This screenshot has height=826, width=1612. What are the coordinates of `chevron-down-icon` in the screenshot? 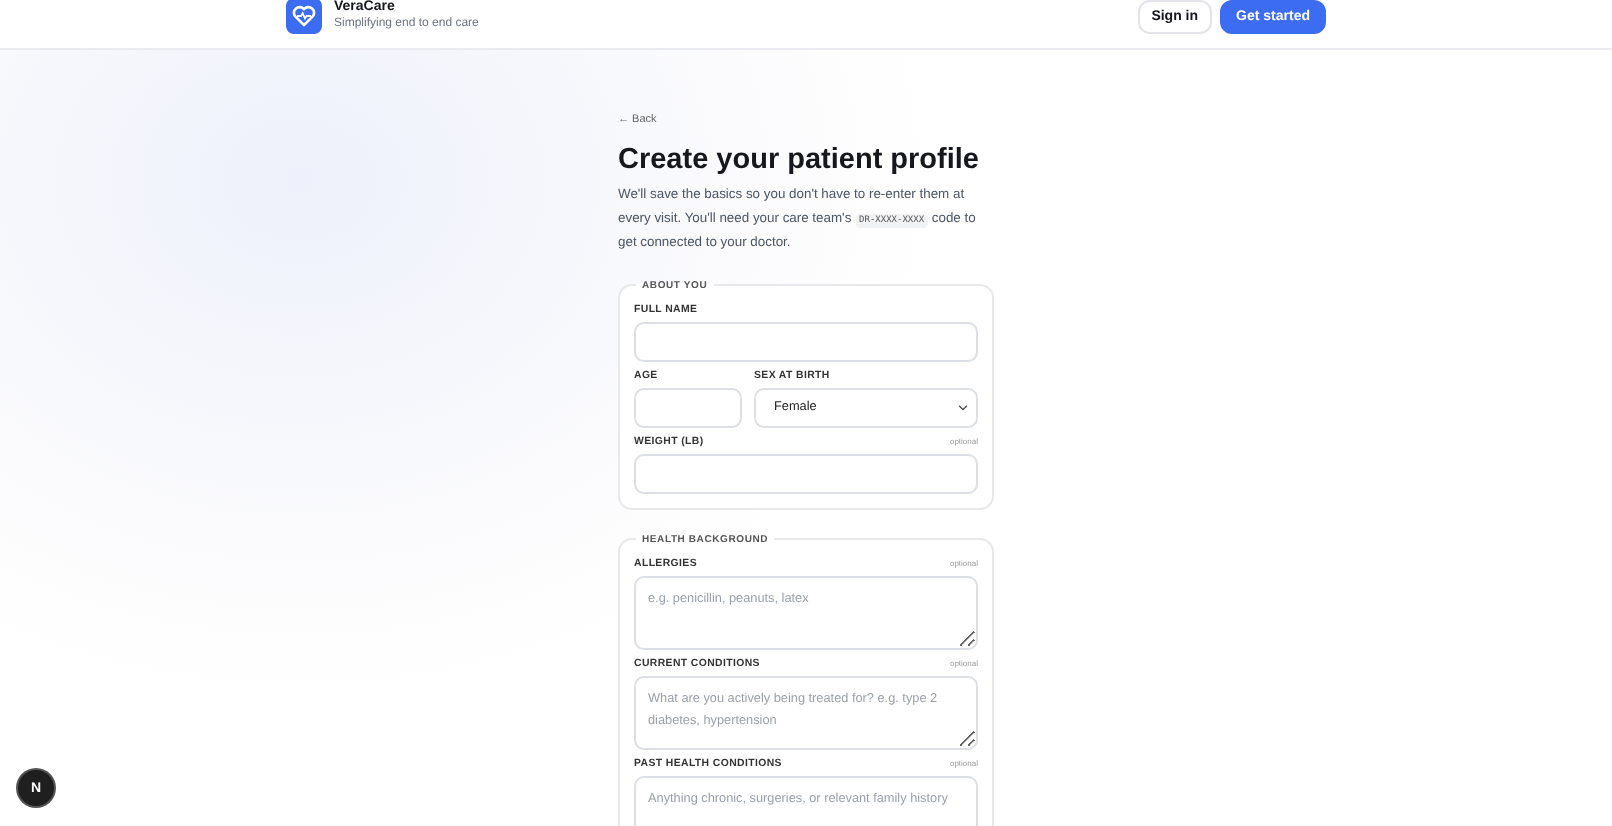 It's located at (963, 407).